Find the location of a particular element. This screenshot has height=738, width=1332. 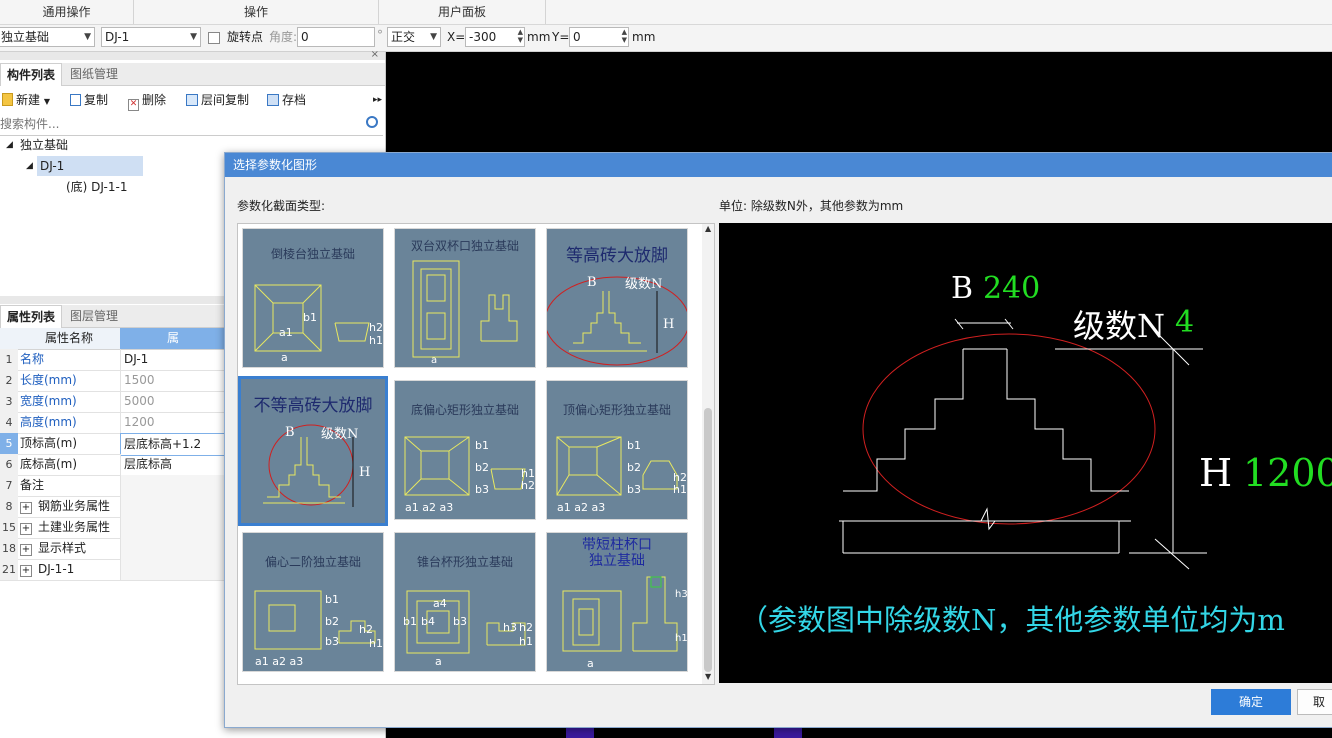

property-row: 21 + DJ-1-1 is located at coordinates (114, 570).